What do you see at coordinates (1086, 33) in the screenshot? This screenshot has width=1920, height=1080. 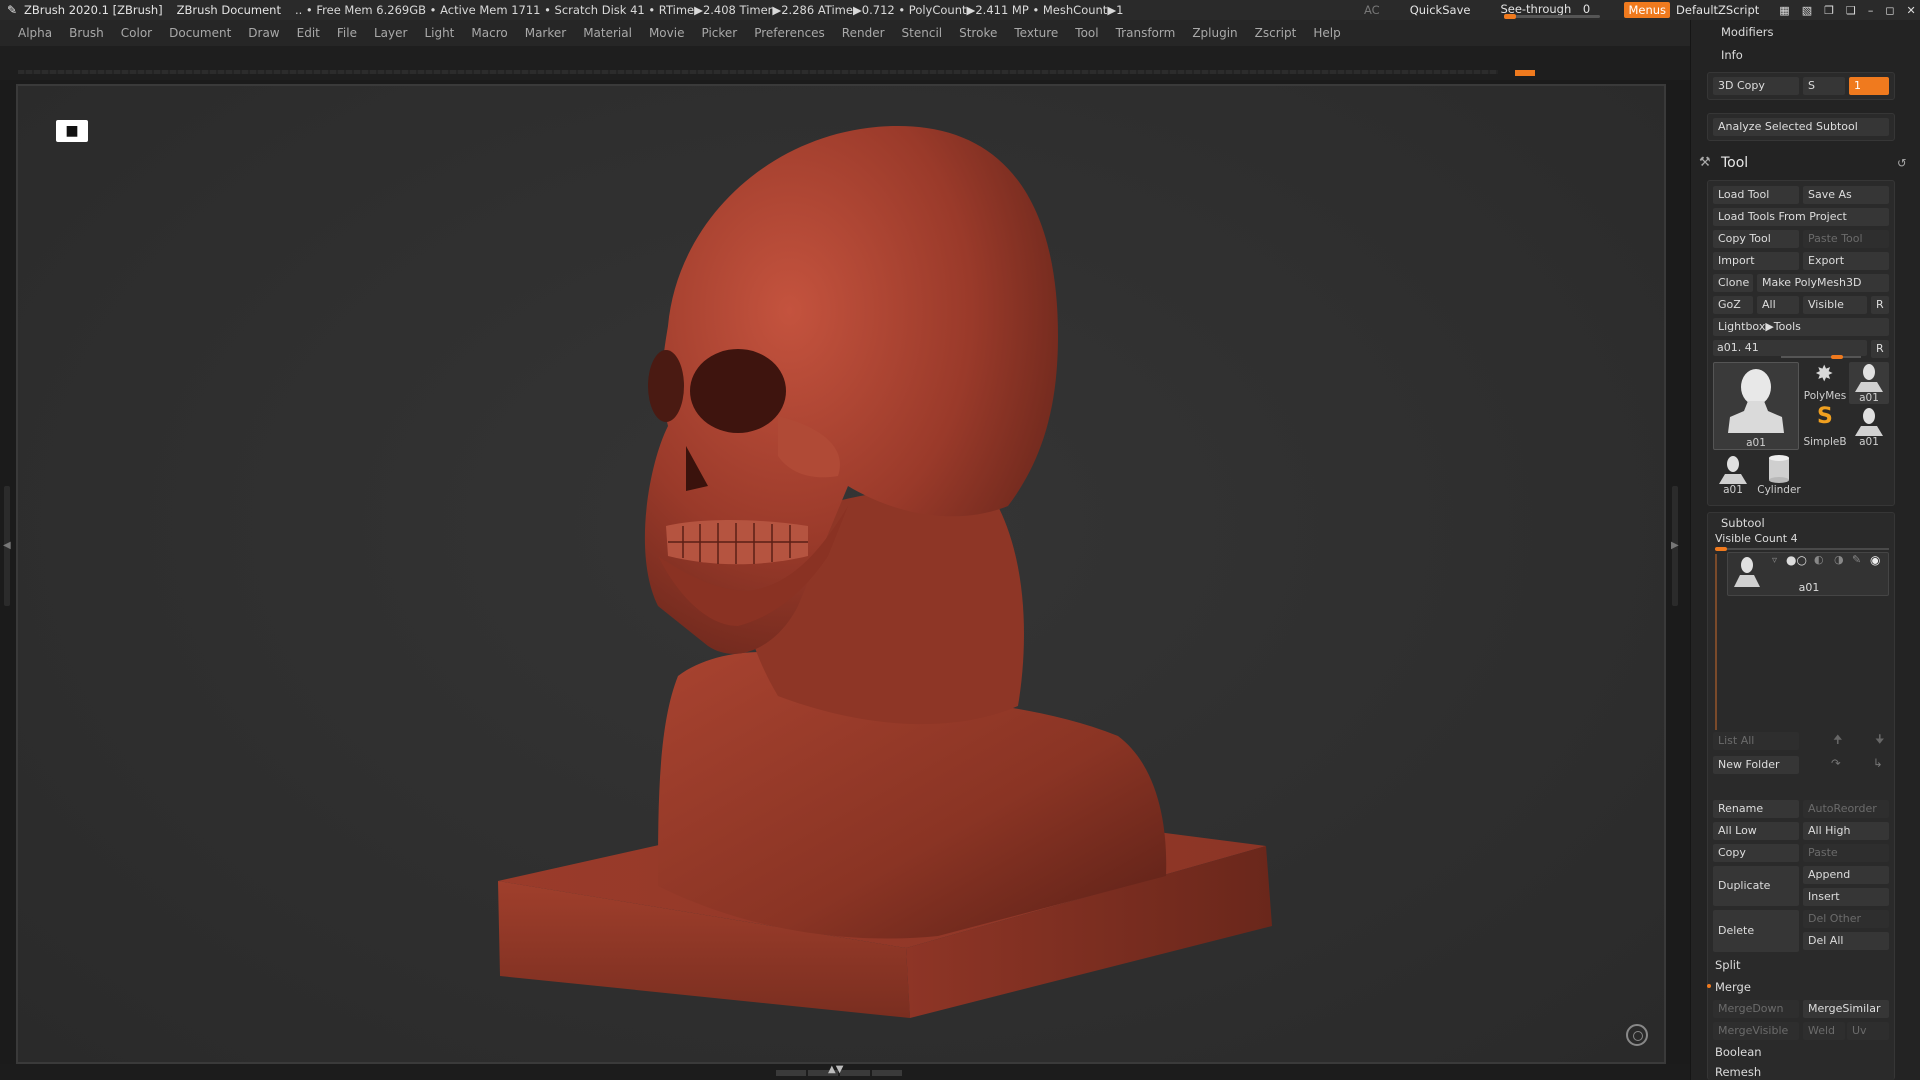 I see `menu-tool: Tool` at bounding box center [1086, 33].